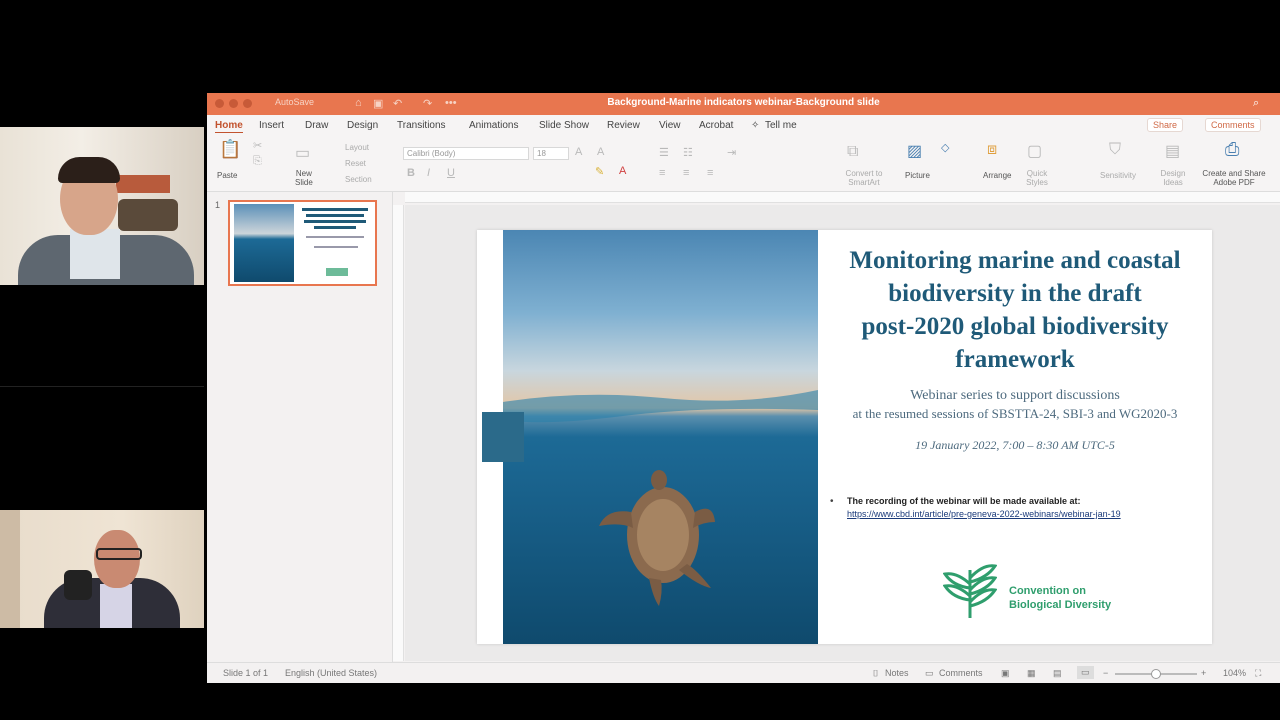  I want to click on tab-insert: Insert, so click(271, 125).